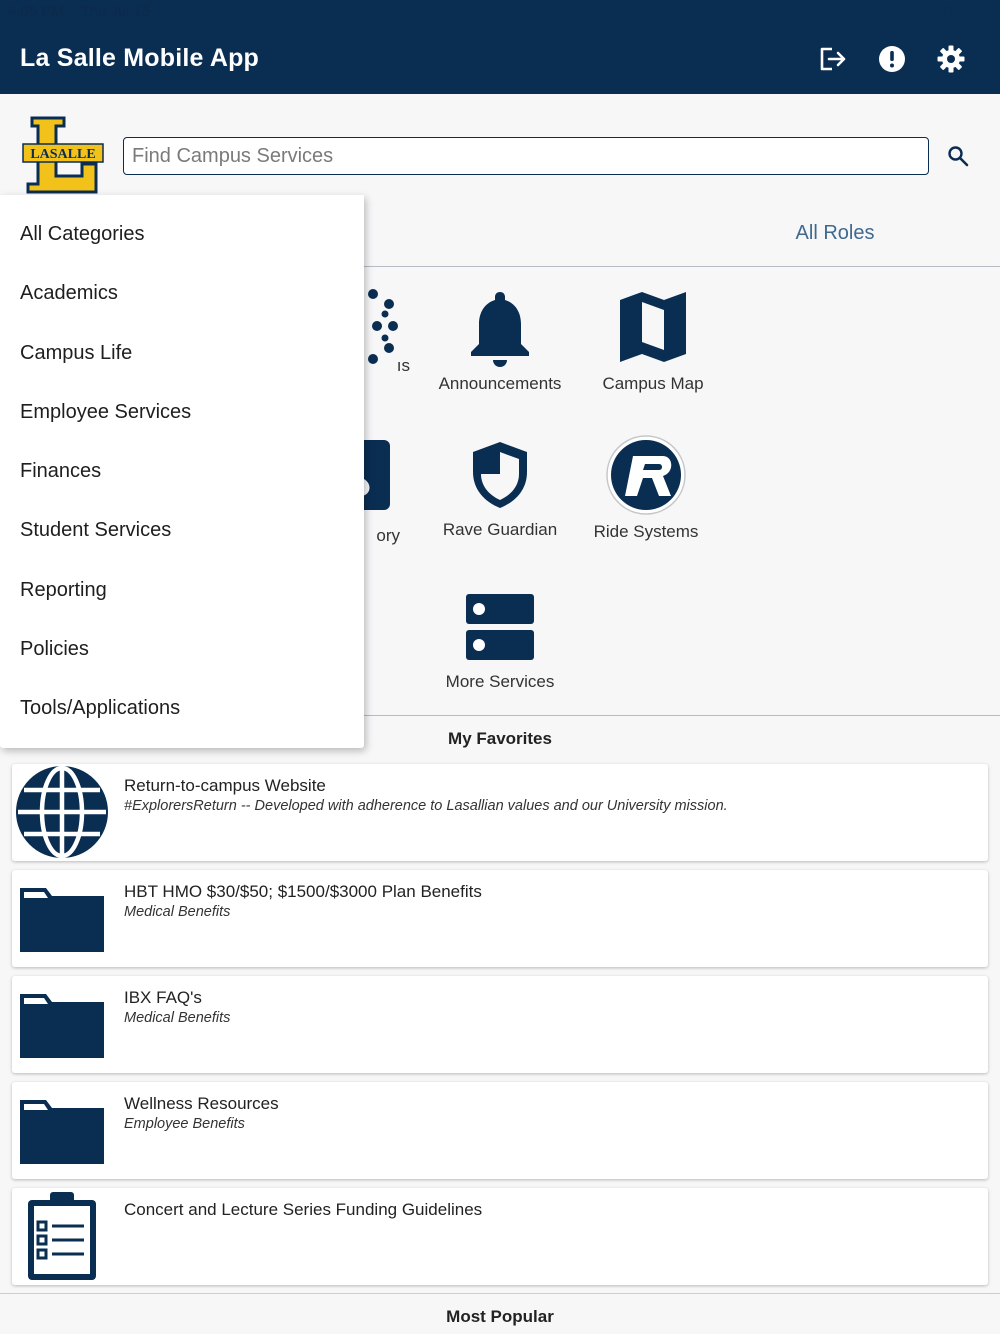 Image resolution: width=1000 pixels, height=1334 pixels. Describe the element at coordinates (100, 708) in the screenshot. I see `menu-item-tools-applications: Tools/Applications` at that location.